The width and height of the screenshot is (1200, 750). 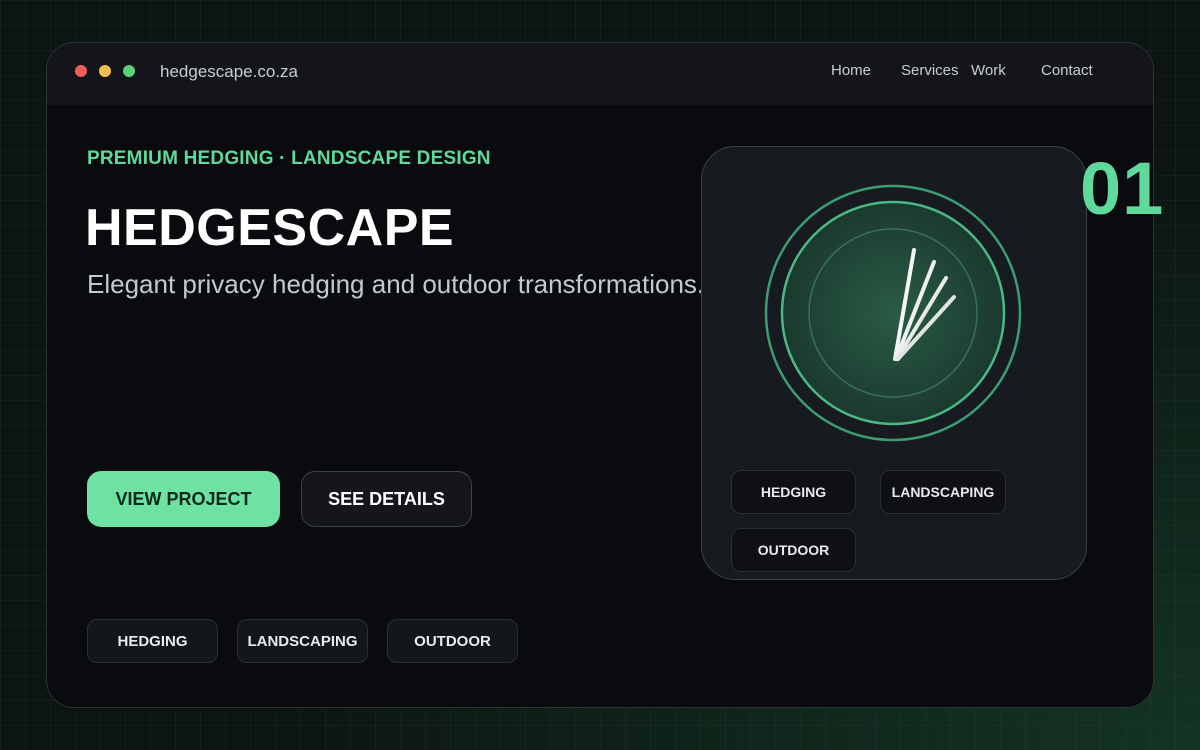 I want to click on hedge-emblem, so click(x=893, y=313).